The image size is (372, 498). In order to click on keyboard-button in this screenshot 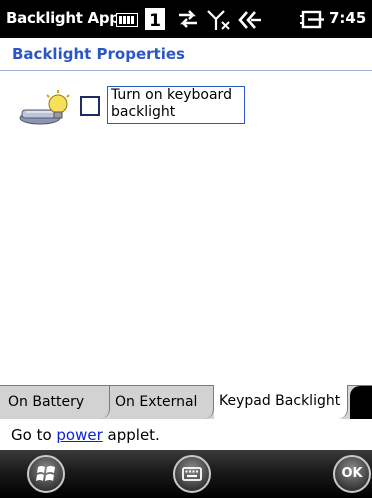, I will do `click(192, 474)`.